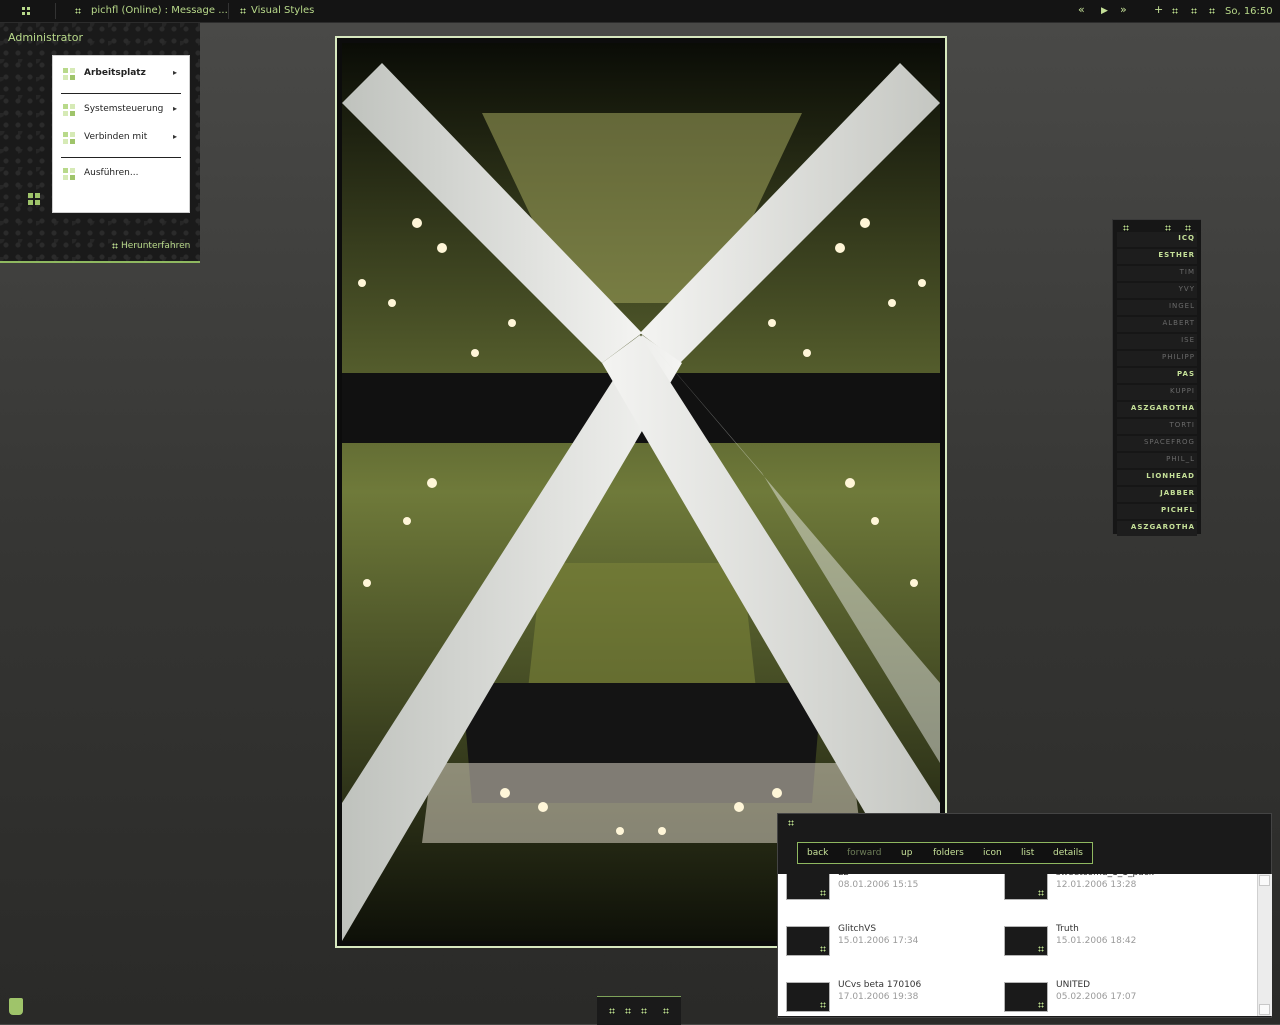  I want to click on contact-item: INGEL, so click(1182, 306).